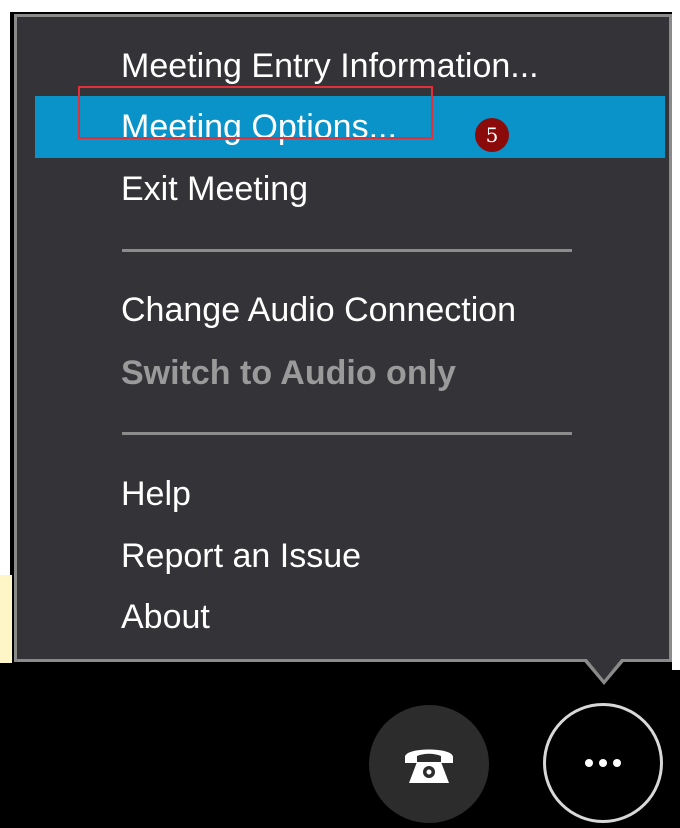 This screenshot has height=828, width=680. Describe the element at coordinates (288, 372) in the screenshot. I see `menu-item-label: Switch to Audio only` at that location.